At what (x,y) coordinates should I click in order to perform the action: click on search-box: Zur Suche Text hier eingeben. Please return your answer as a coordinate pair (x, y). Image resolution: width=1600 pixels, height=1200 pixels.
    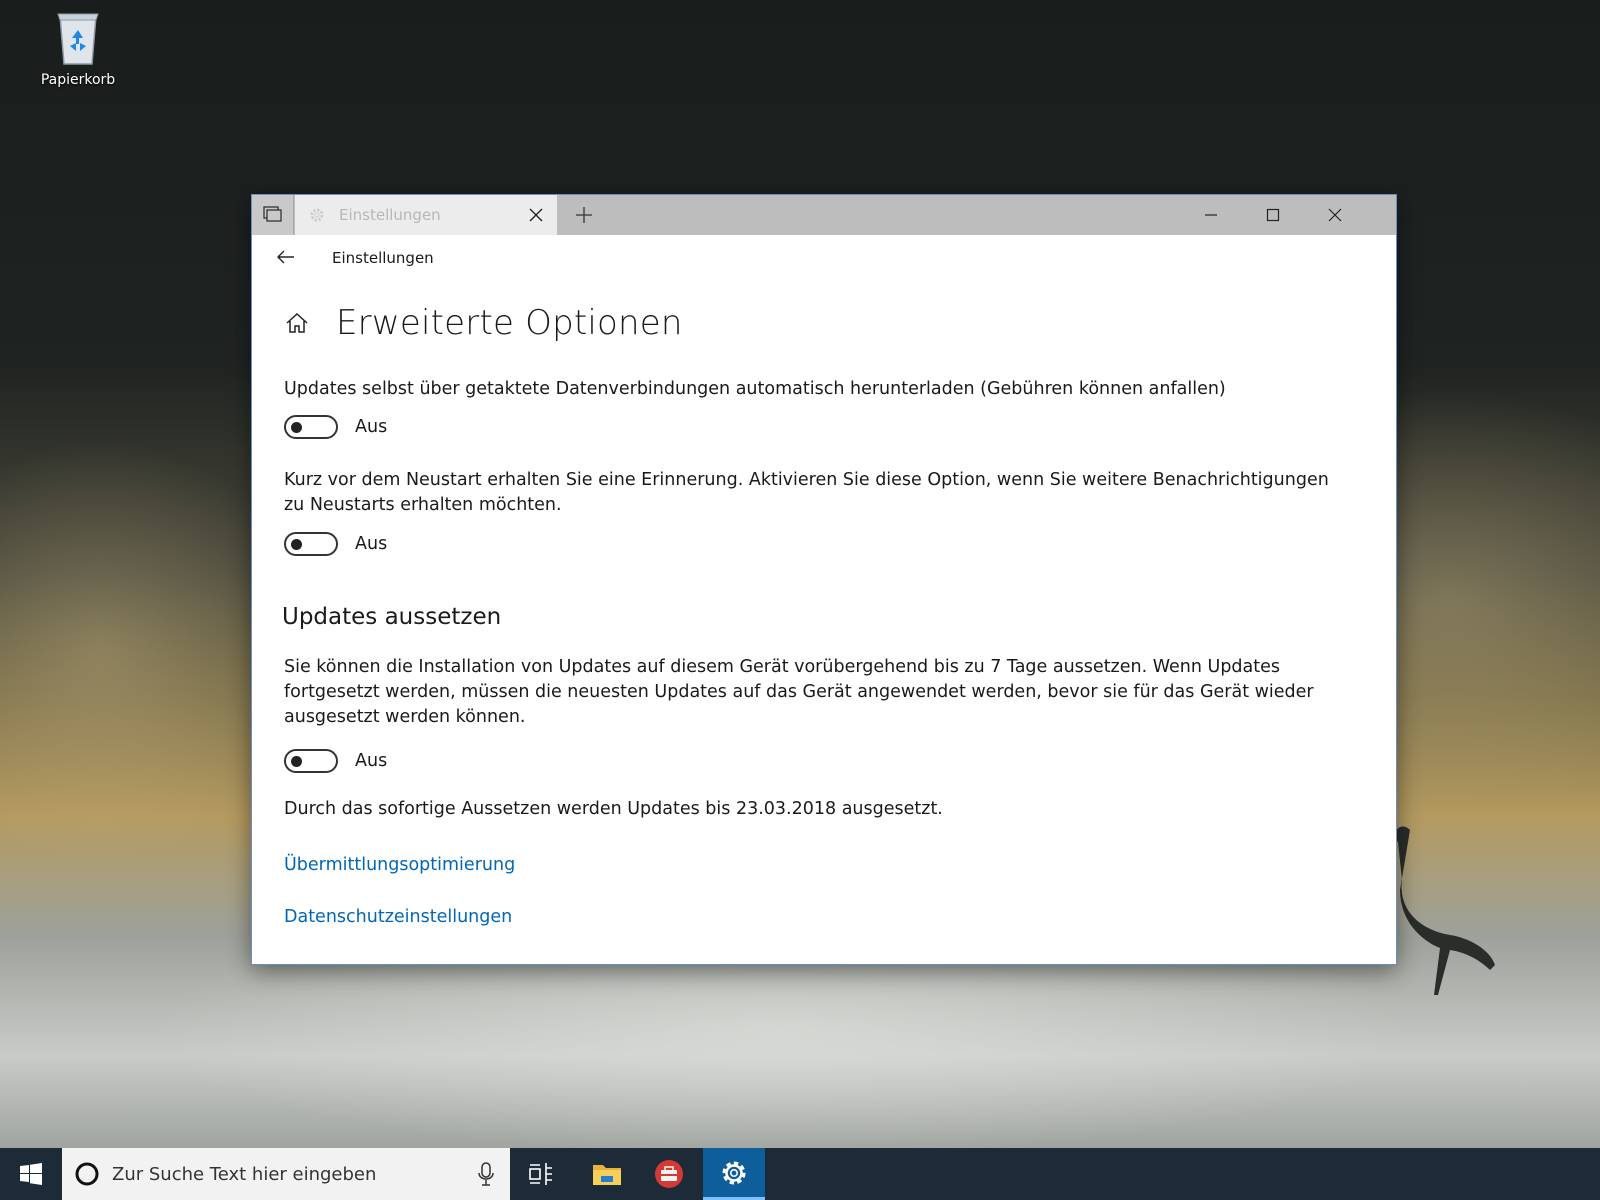
    Looking at the image, I should click on (286, 1174).